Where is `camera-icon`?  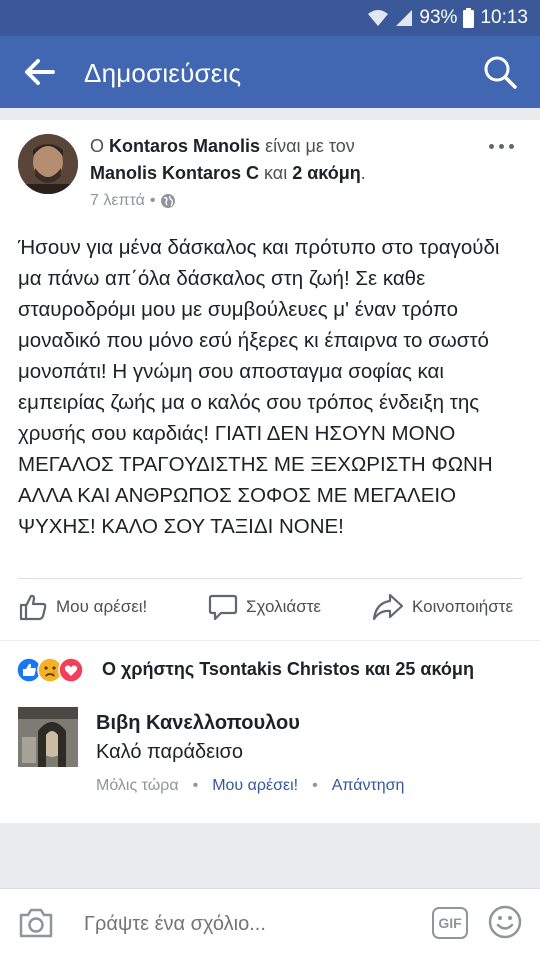 camera-icon is located at coordinates (36, 923).